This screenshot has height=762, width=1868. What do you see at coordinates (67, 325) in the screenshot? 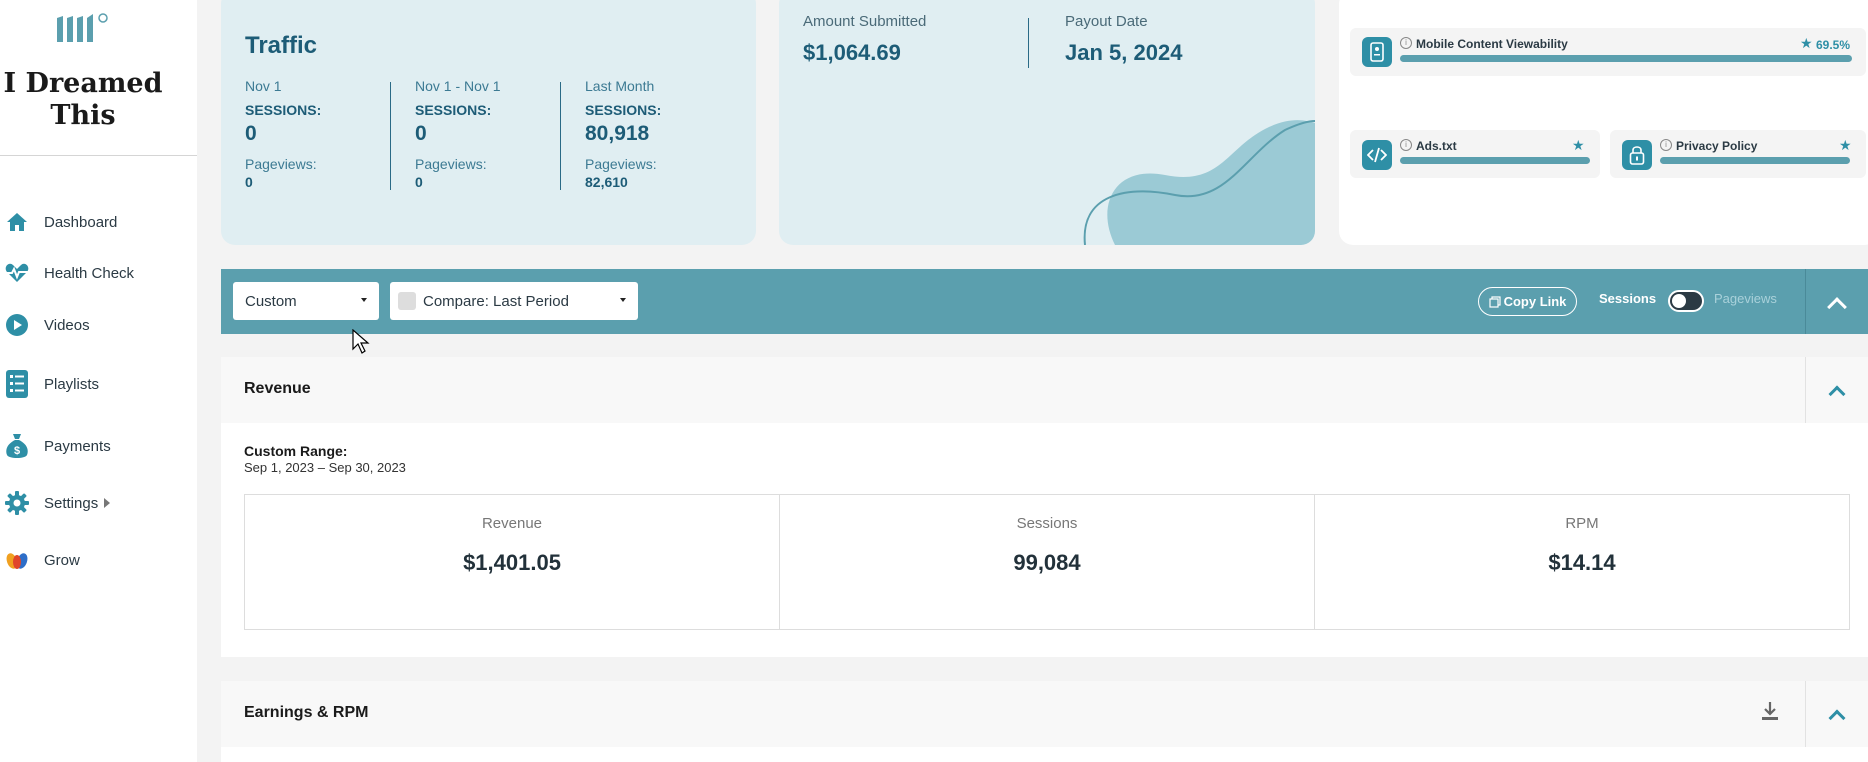
I see `sidebar-item-label: Videos` at bounding box center [67, 325].